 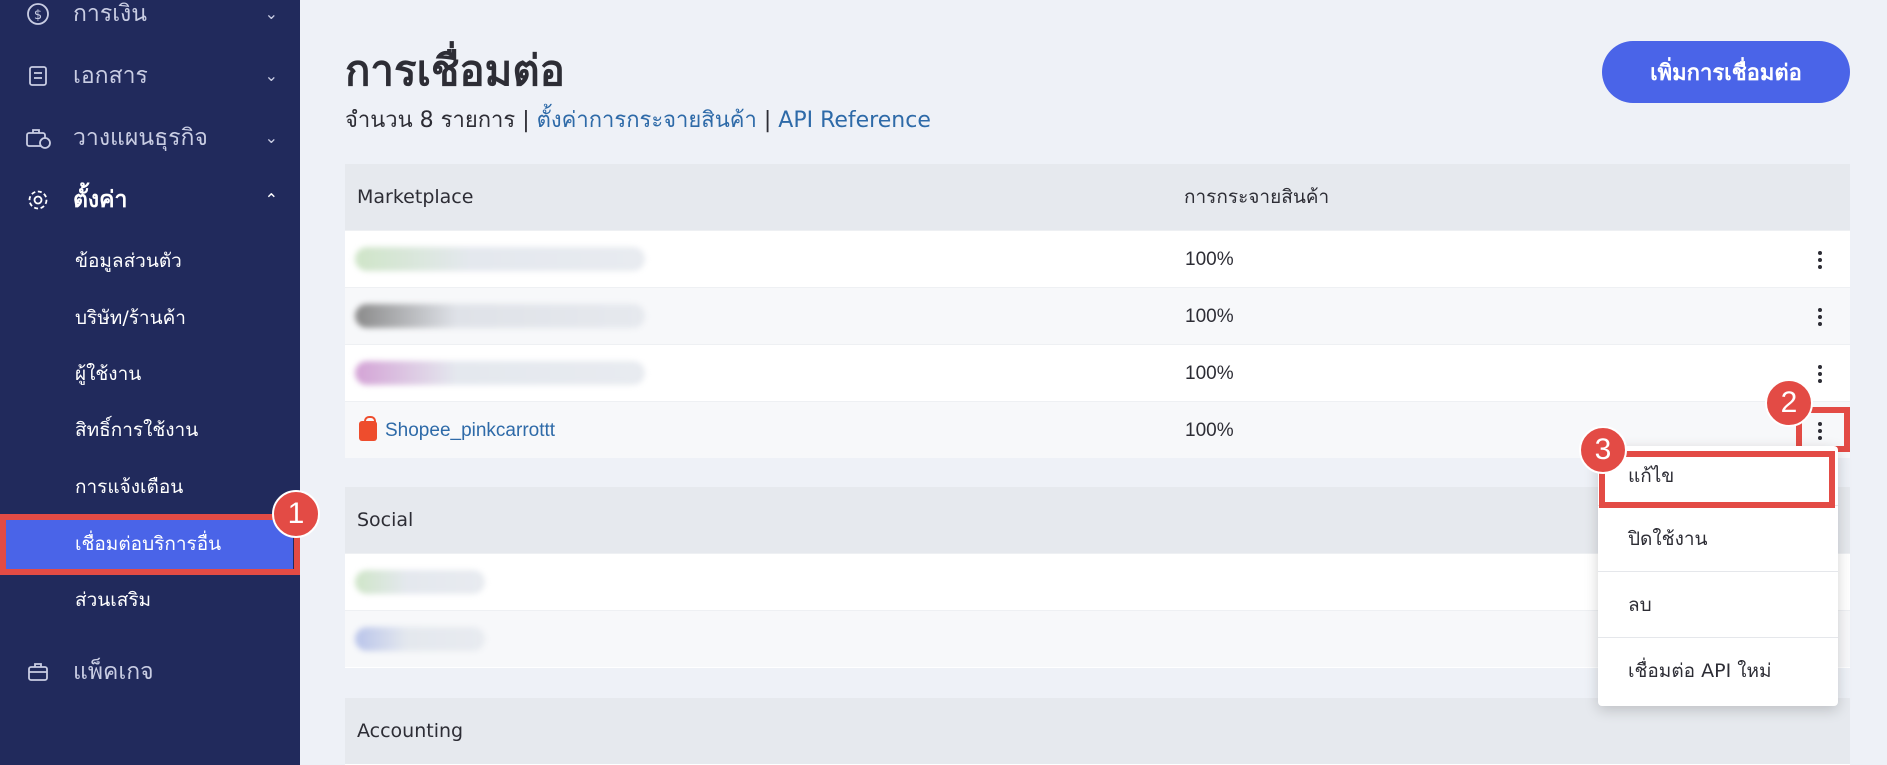 What do you see at coordinates (38, 200) in the screenshot?
I see `gear-icon` at bounding box center [38, 200].